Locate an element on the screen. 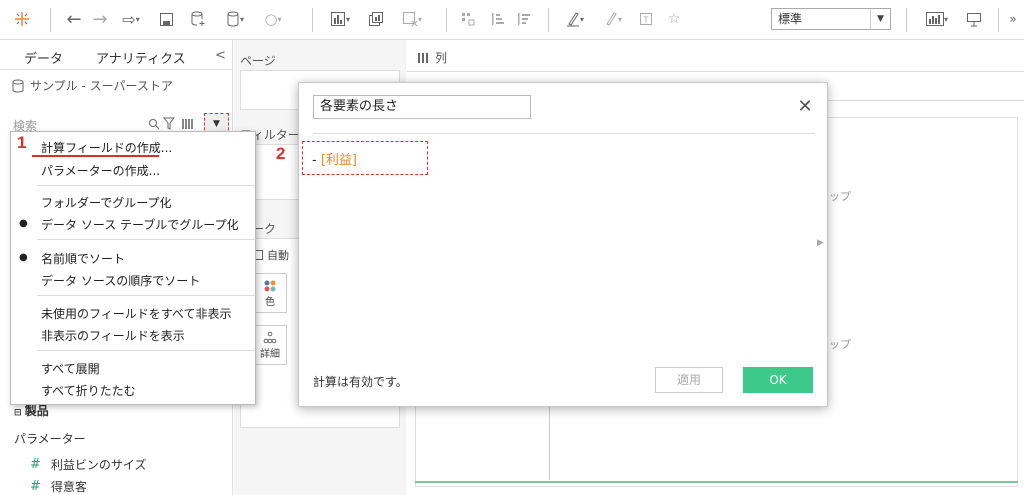 The height and width of the screenshot is (495, 1024). show-mark-labels-icon: T is located at coordinates (646, 19).